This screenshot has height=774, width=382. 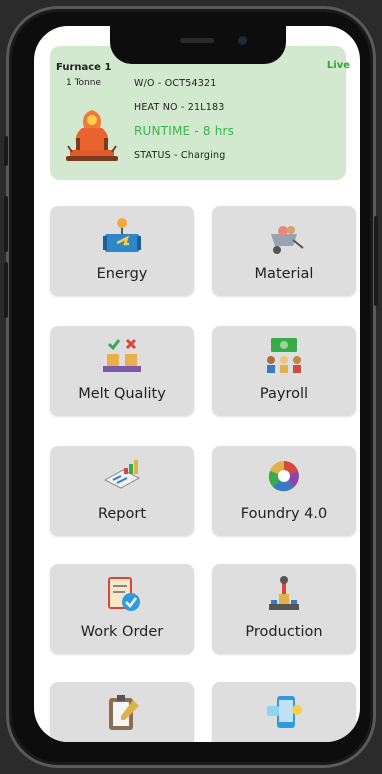 I want to click on furnace-capacity: 1 Tonne, so click(x=84, y=83).